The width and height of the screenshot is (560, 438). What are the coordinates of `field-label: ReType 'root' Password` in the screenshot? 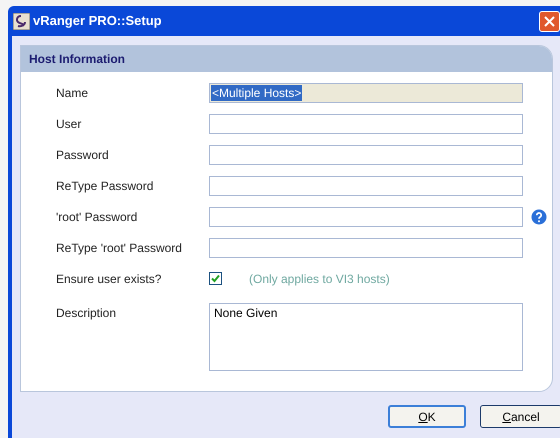 It's located at (119, 248).